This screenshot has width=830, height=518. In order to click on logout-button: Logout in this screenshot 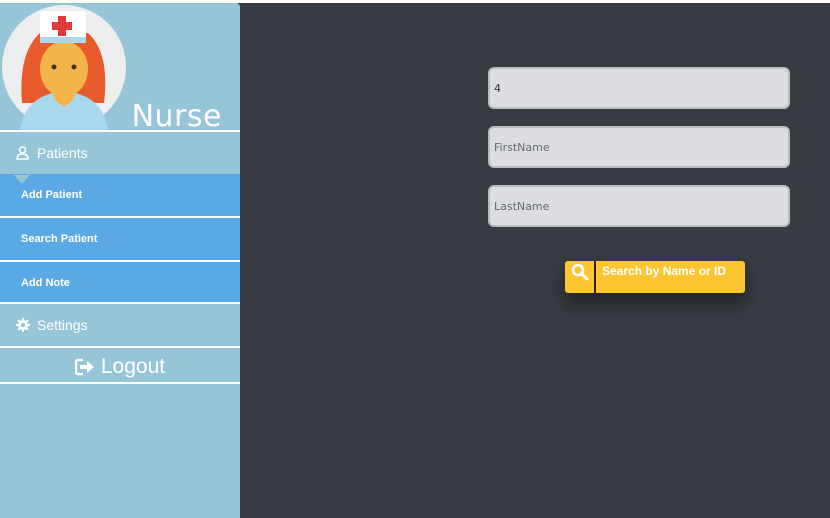, I will do `click(120, 367)`.